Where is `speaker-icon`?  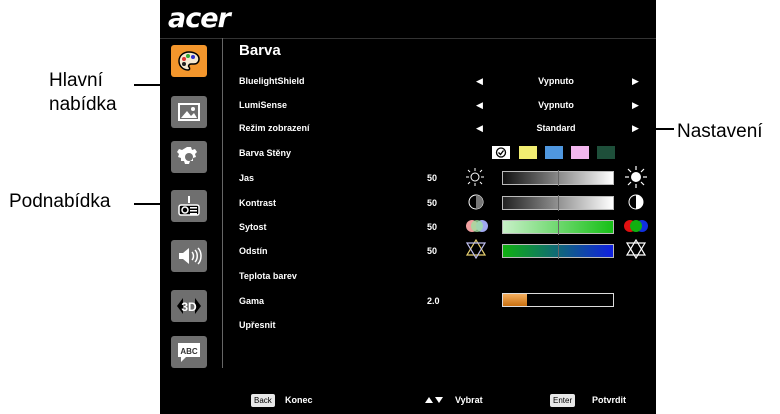 speaker-icon is located at coordinates (190, 256).